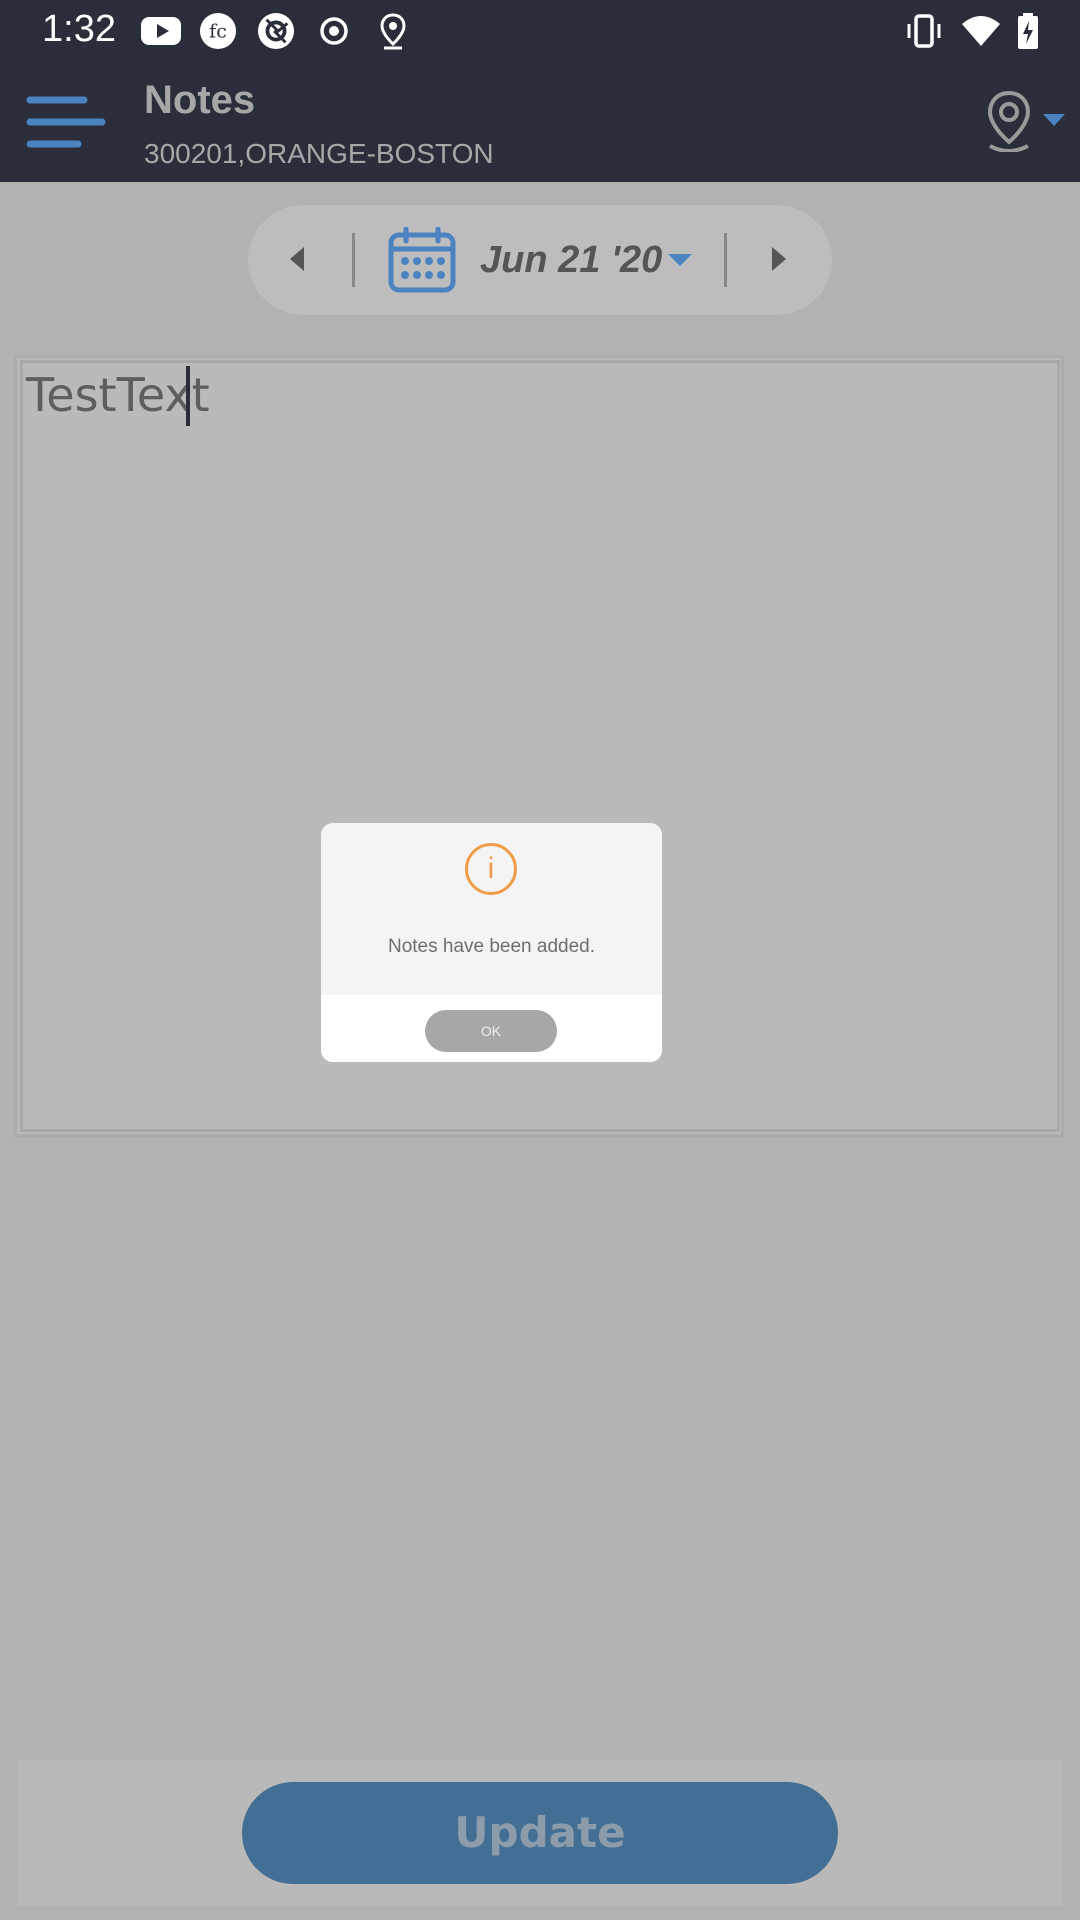  I want to click on ok-button: OK, so click(491, 1031).